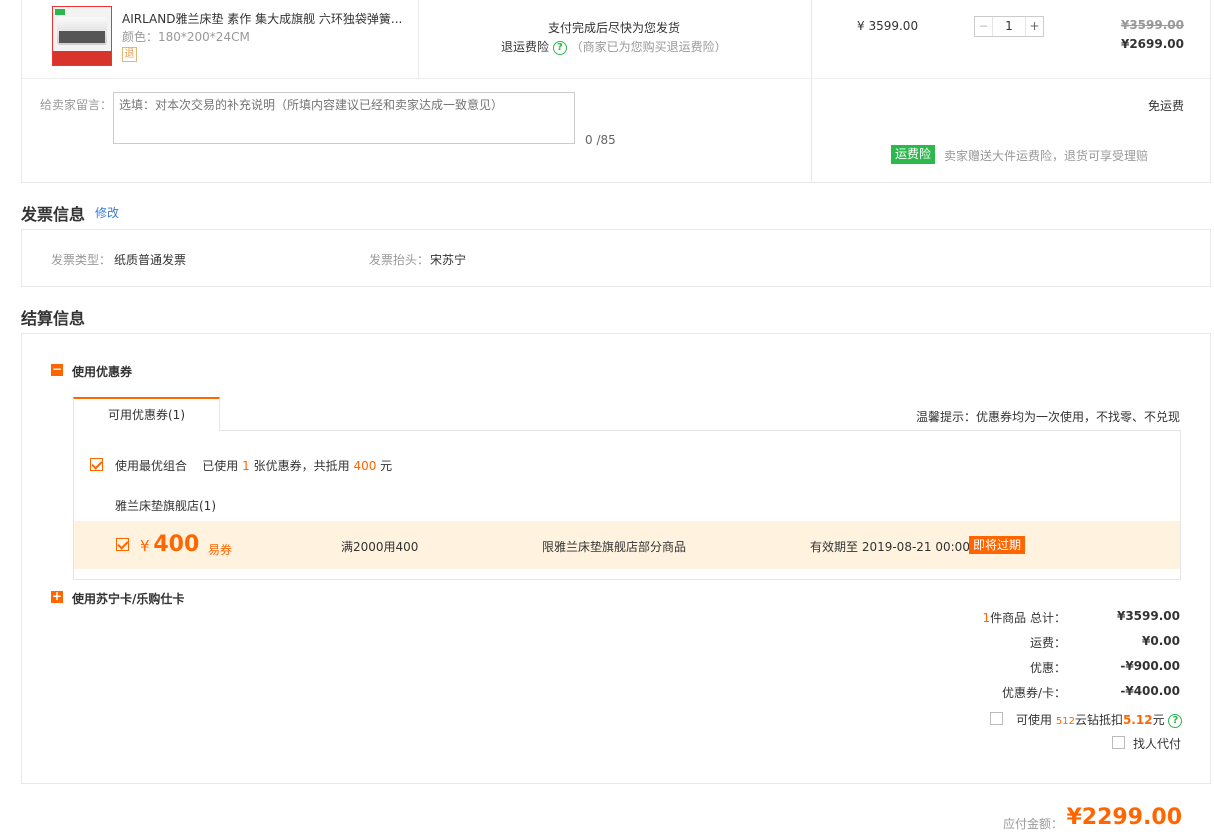 The width and height of the screenshot is (1214, 837). What do you see at coordinates (1034, 720) in the screenshot?
I see `diamond-prefix: 可使用` at bounding box center [1034, 720].